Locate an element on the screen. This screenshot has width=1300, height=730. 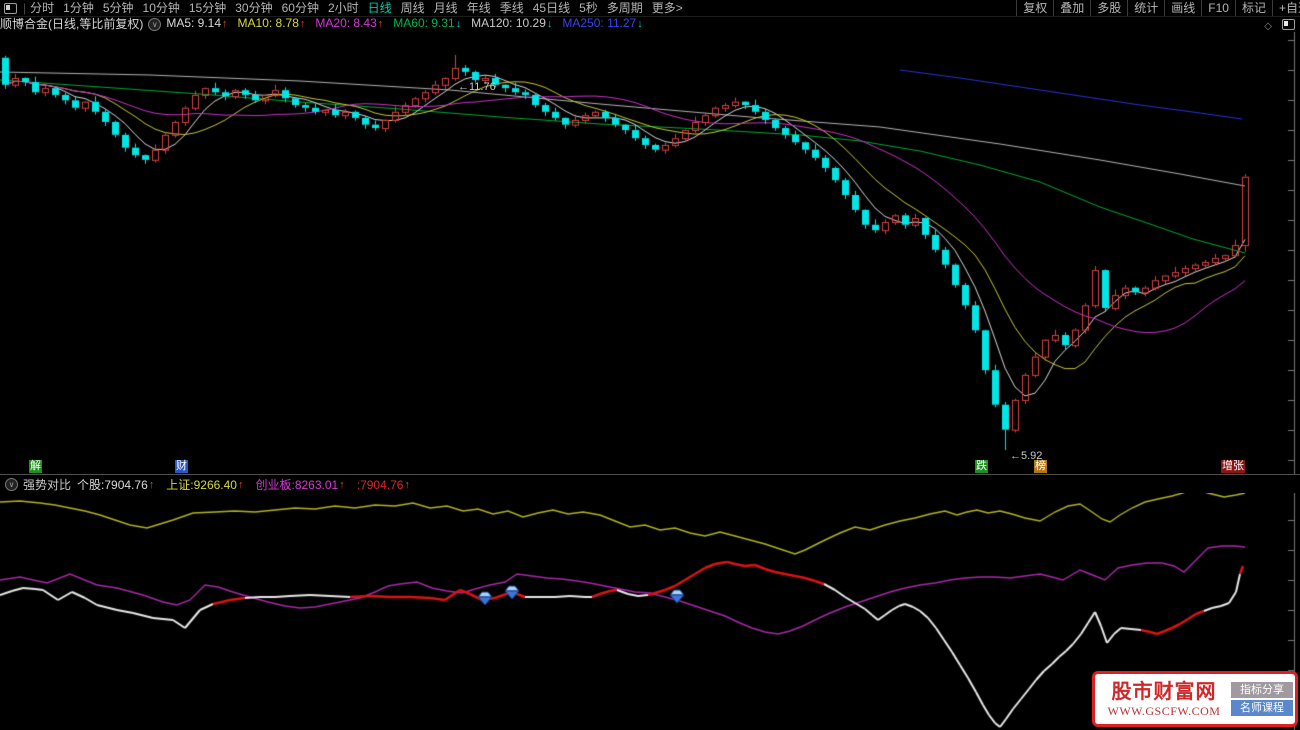
toolbar-button-多股: 多股 is located at coordinates (1108, 8).